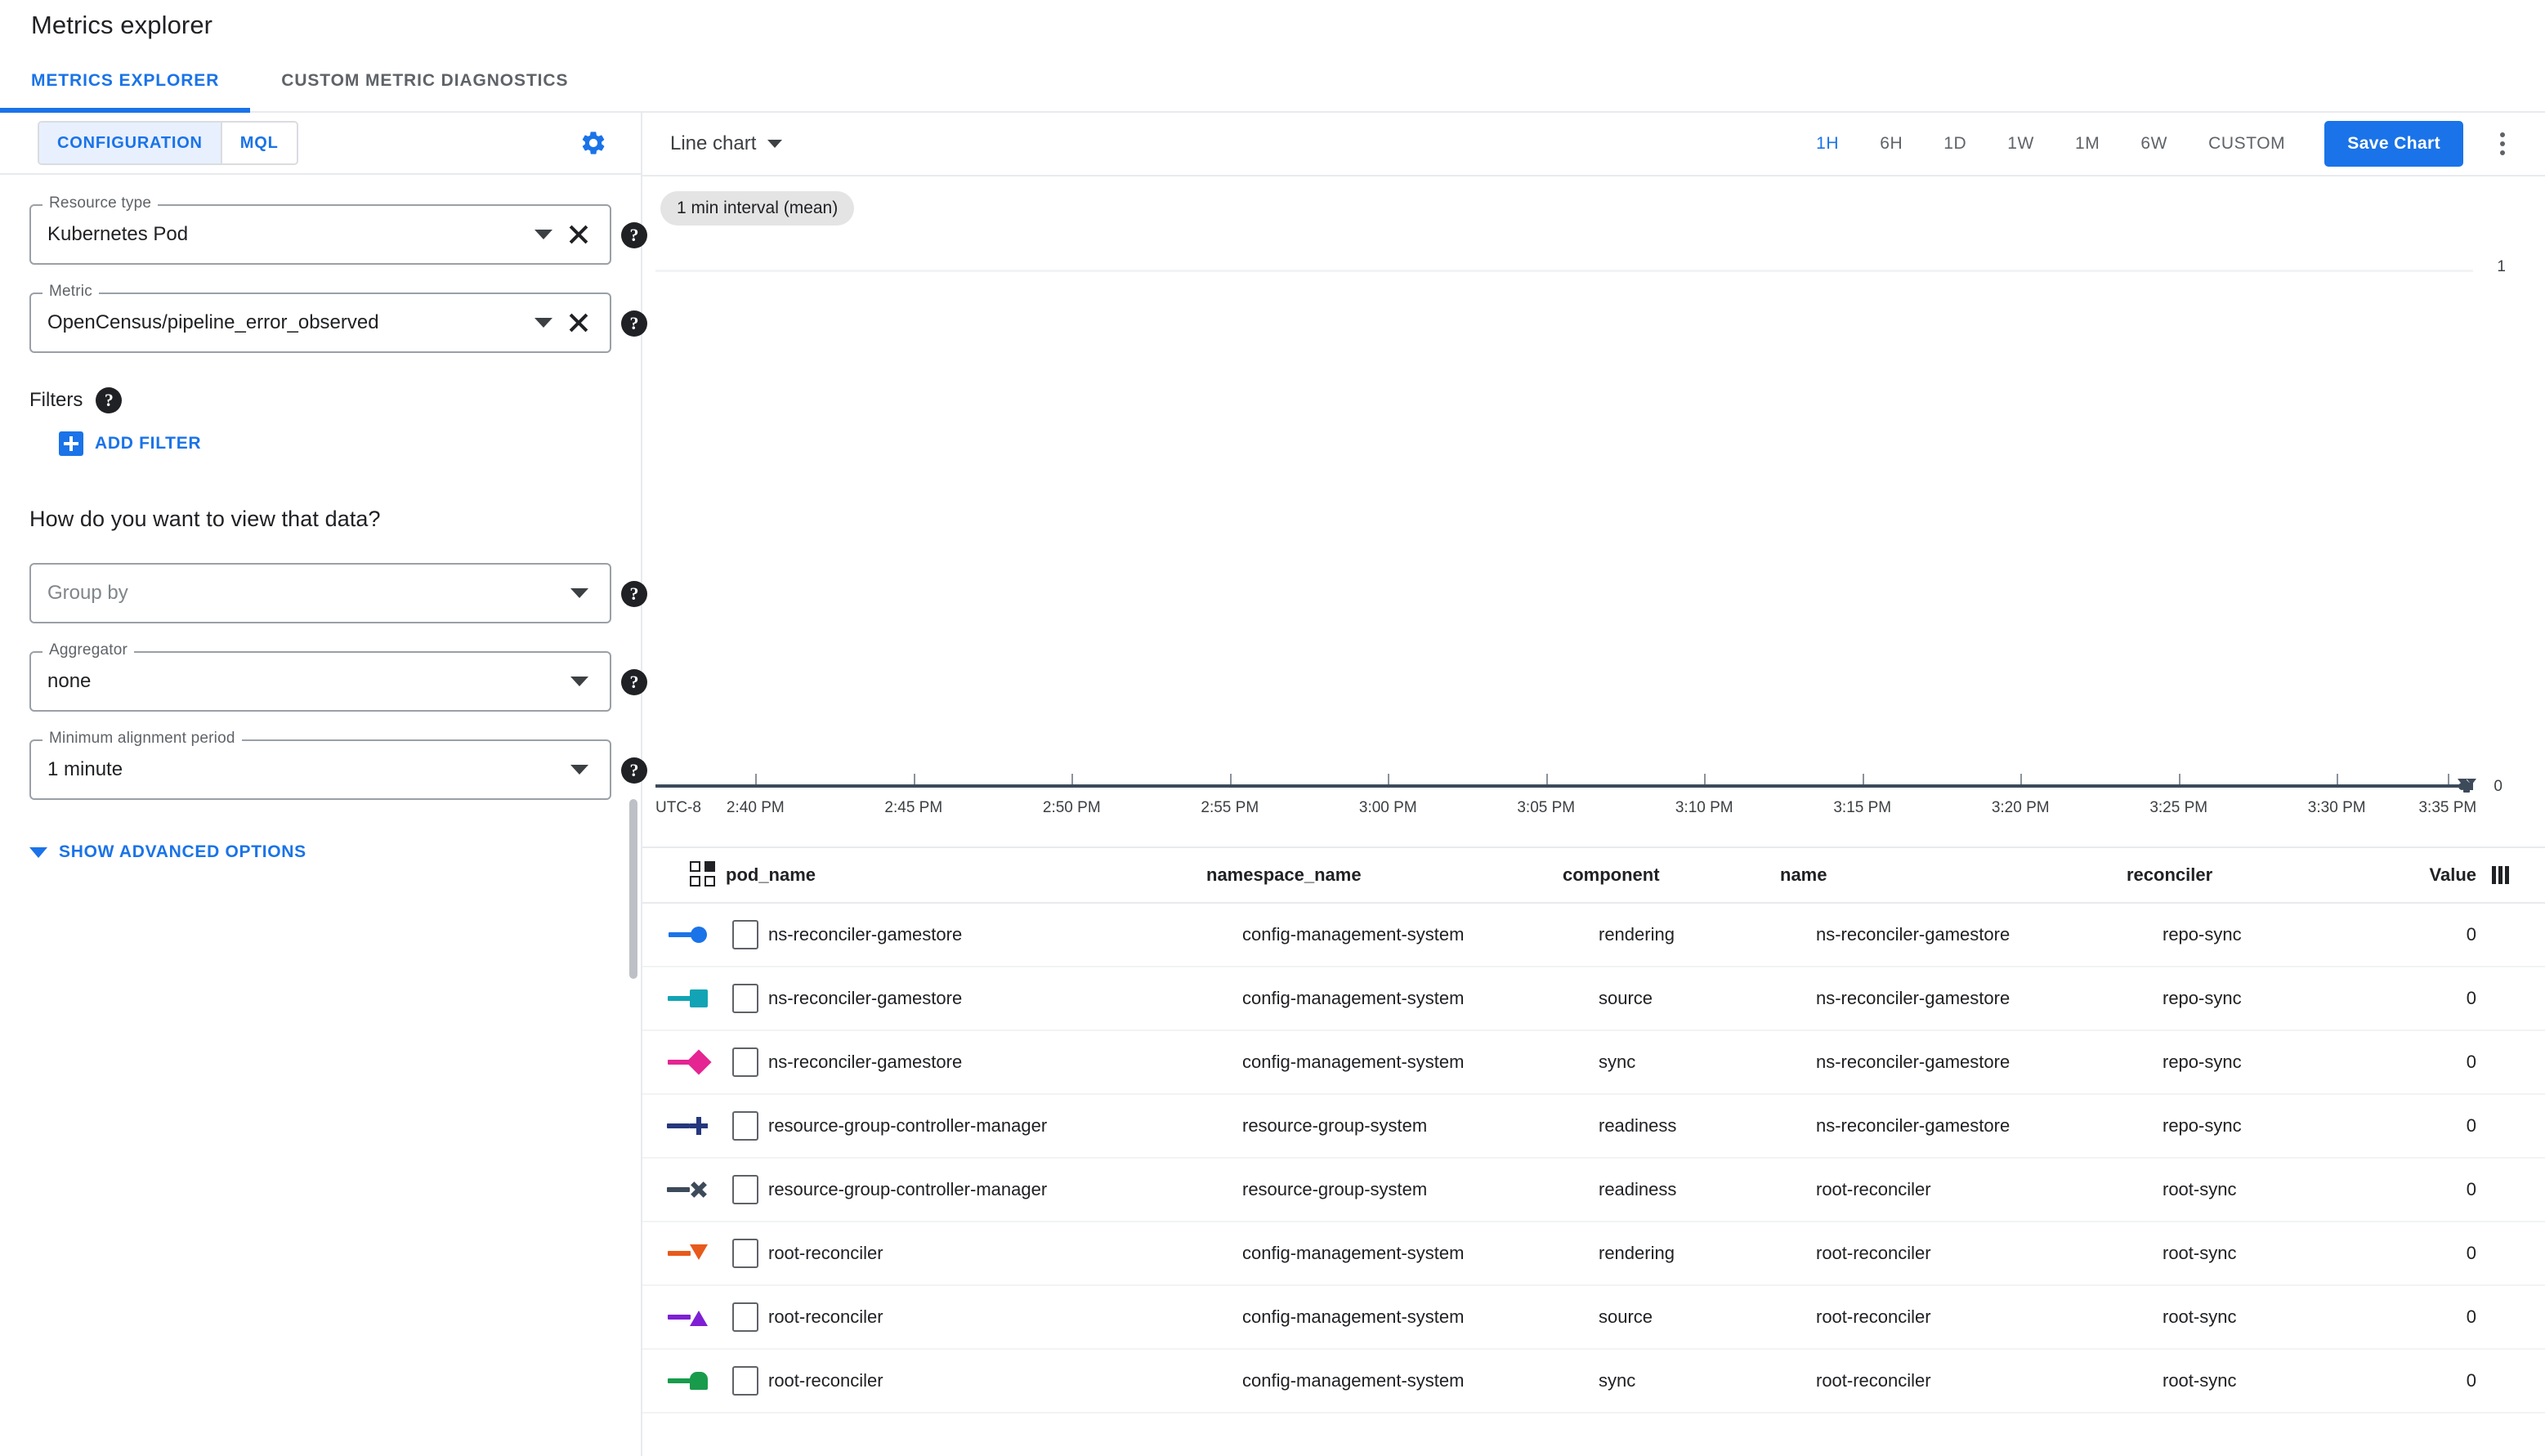  What do you see at coordinates (2087, 144) in the screenshot?
I see `time-range-1m: 1M` at bounding box center [2087, 144].